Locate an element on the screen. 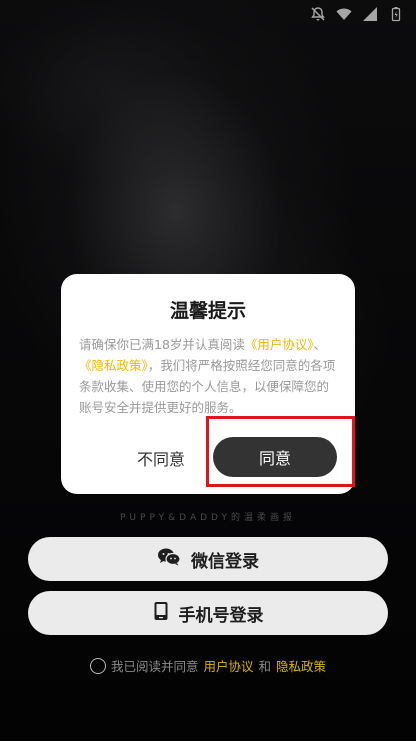 Image resolution: width=416 pixels, height=741 pixels. agreement-and: 和 is located at coordinates (265, 666).